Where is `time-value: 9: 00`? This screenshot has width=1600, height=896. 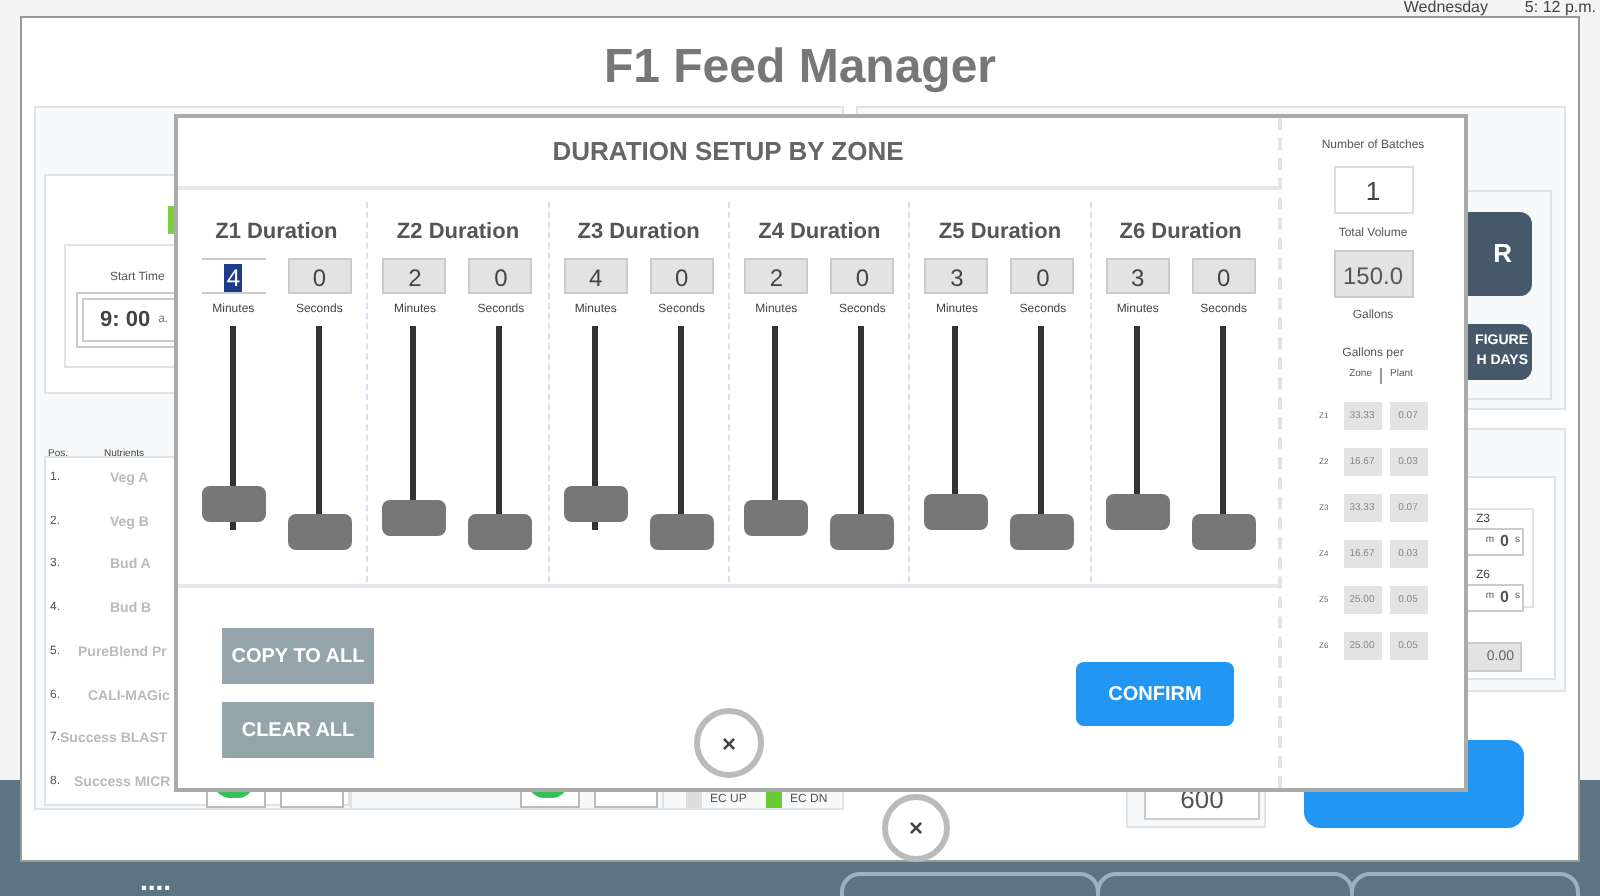
time-value: 9: 00 is located at coordinates (125, 320).